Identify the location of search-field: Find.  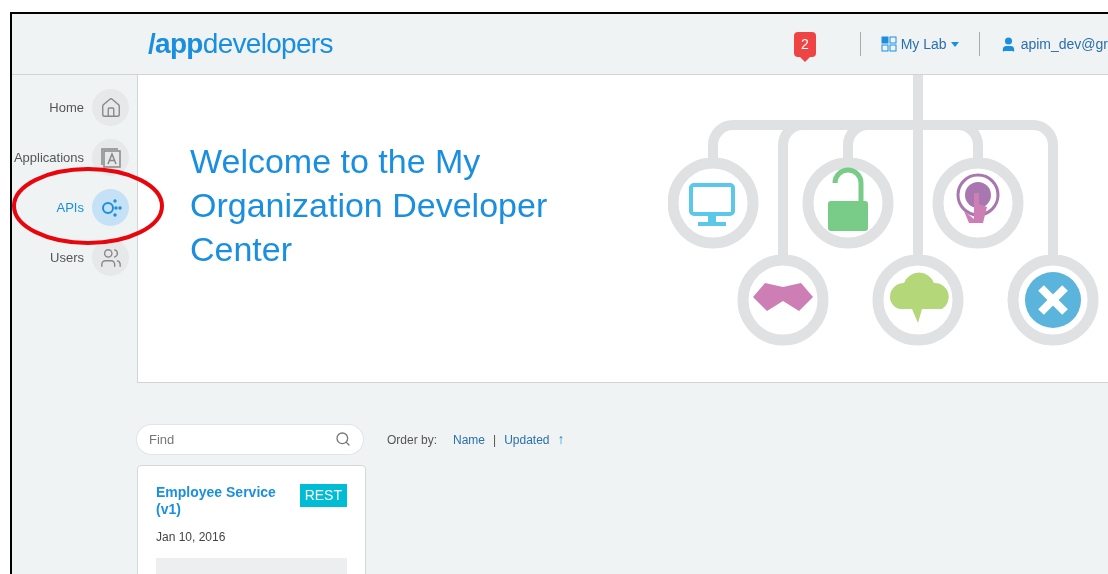
(250, 440).